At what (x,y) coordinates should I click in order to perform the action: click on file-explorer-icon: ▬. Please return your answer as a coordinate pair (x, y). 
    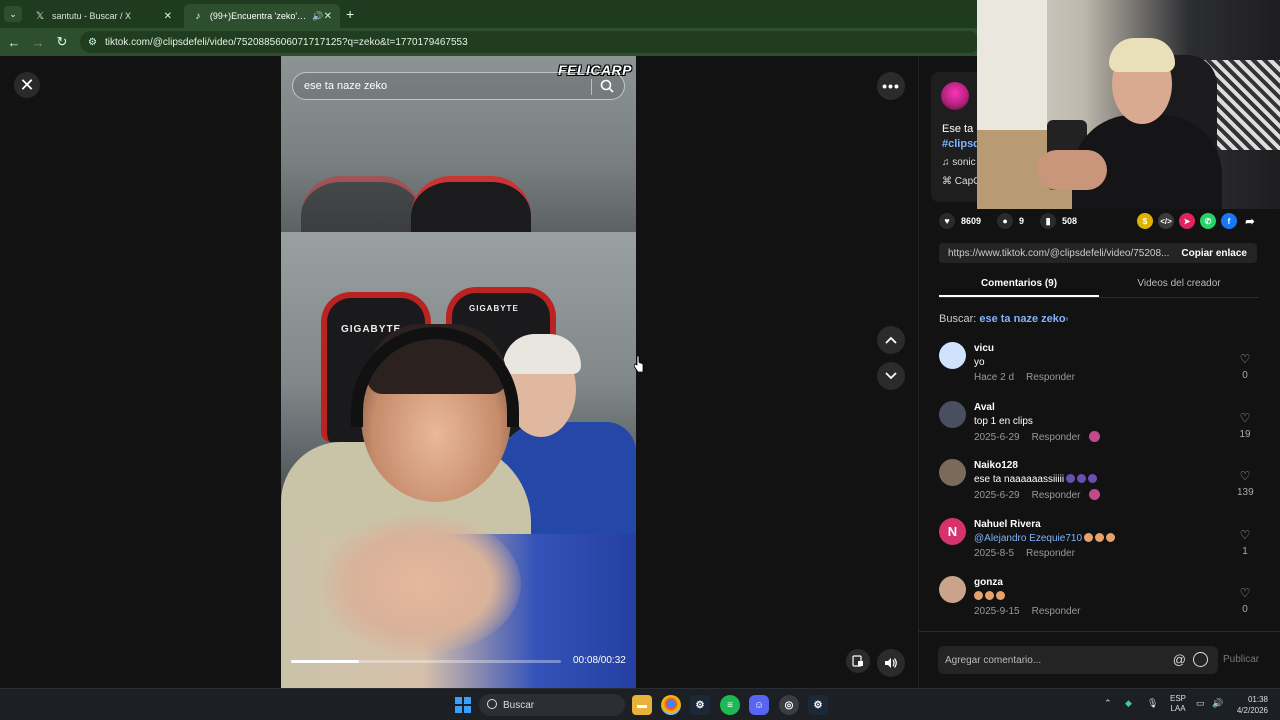
    Looking at the image, I should click on (642, 705).